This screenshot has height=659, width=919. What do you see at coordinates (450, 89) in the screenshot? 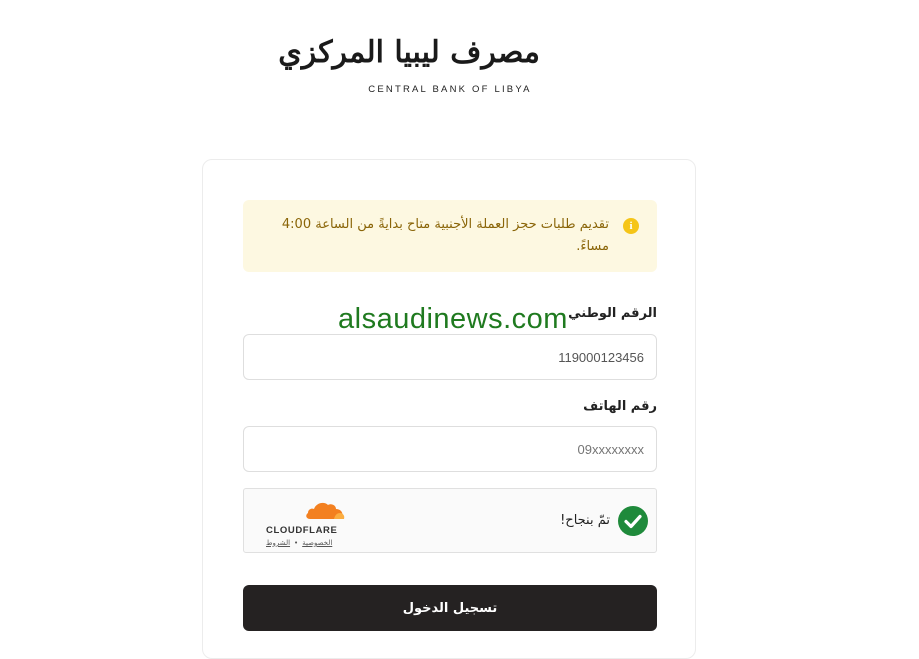
I see `logo-english-wordmark: CENTRAL BANK OF LIBYA` at bounding box center [450, 89].